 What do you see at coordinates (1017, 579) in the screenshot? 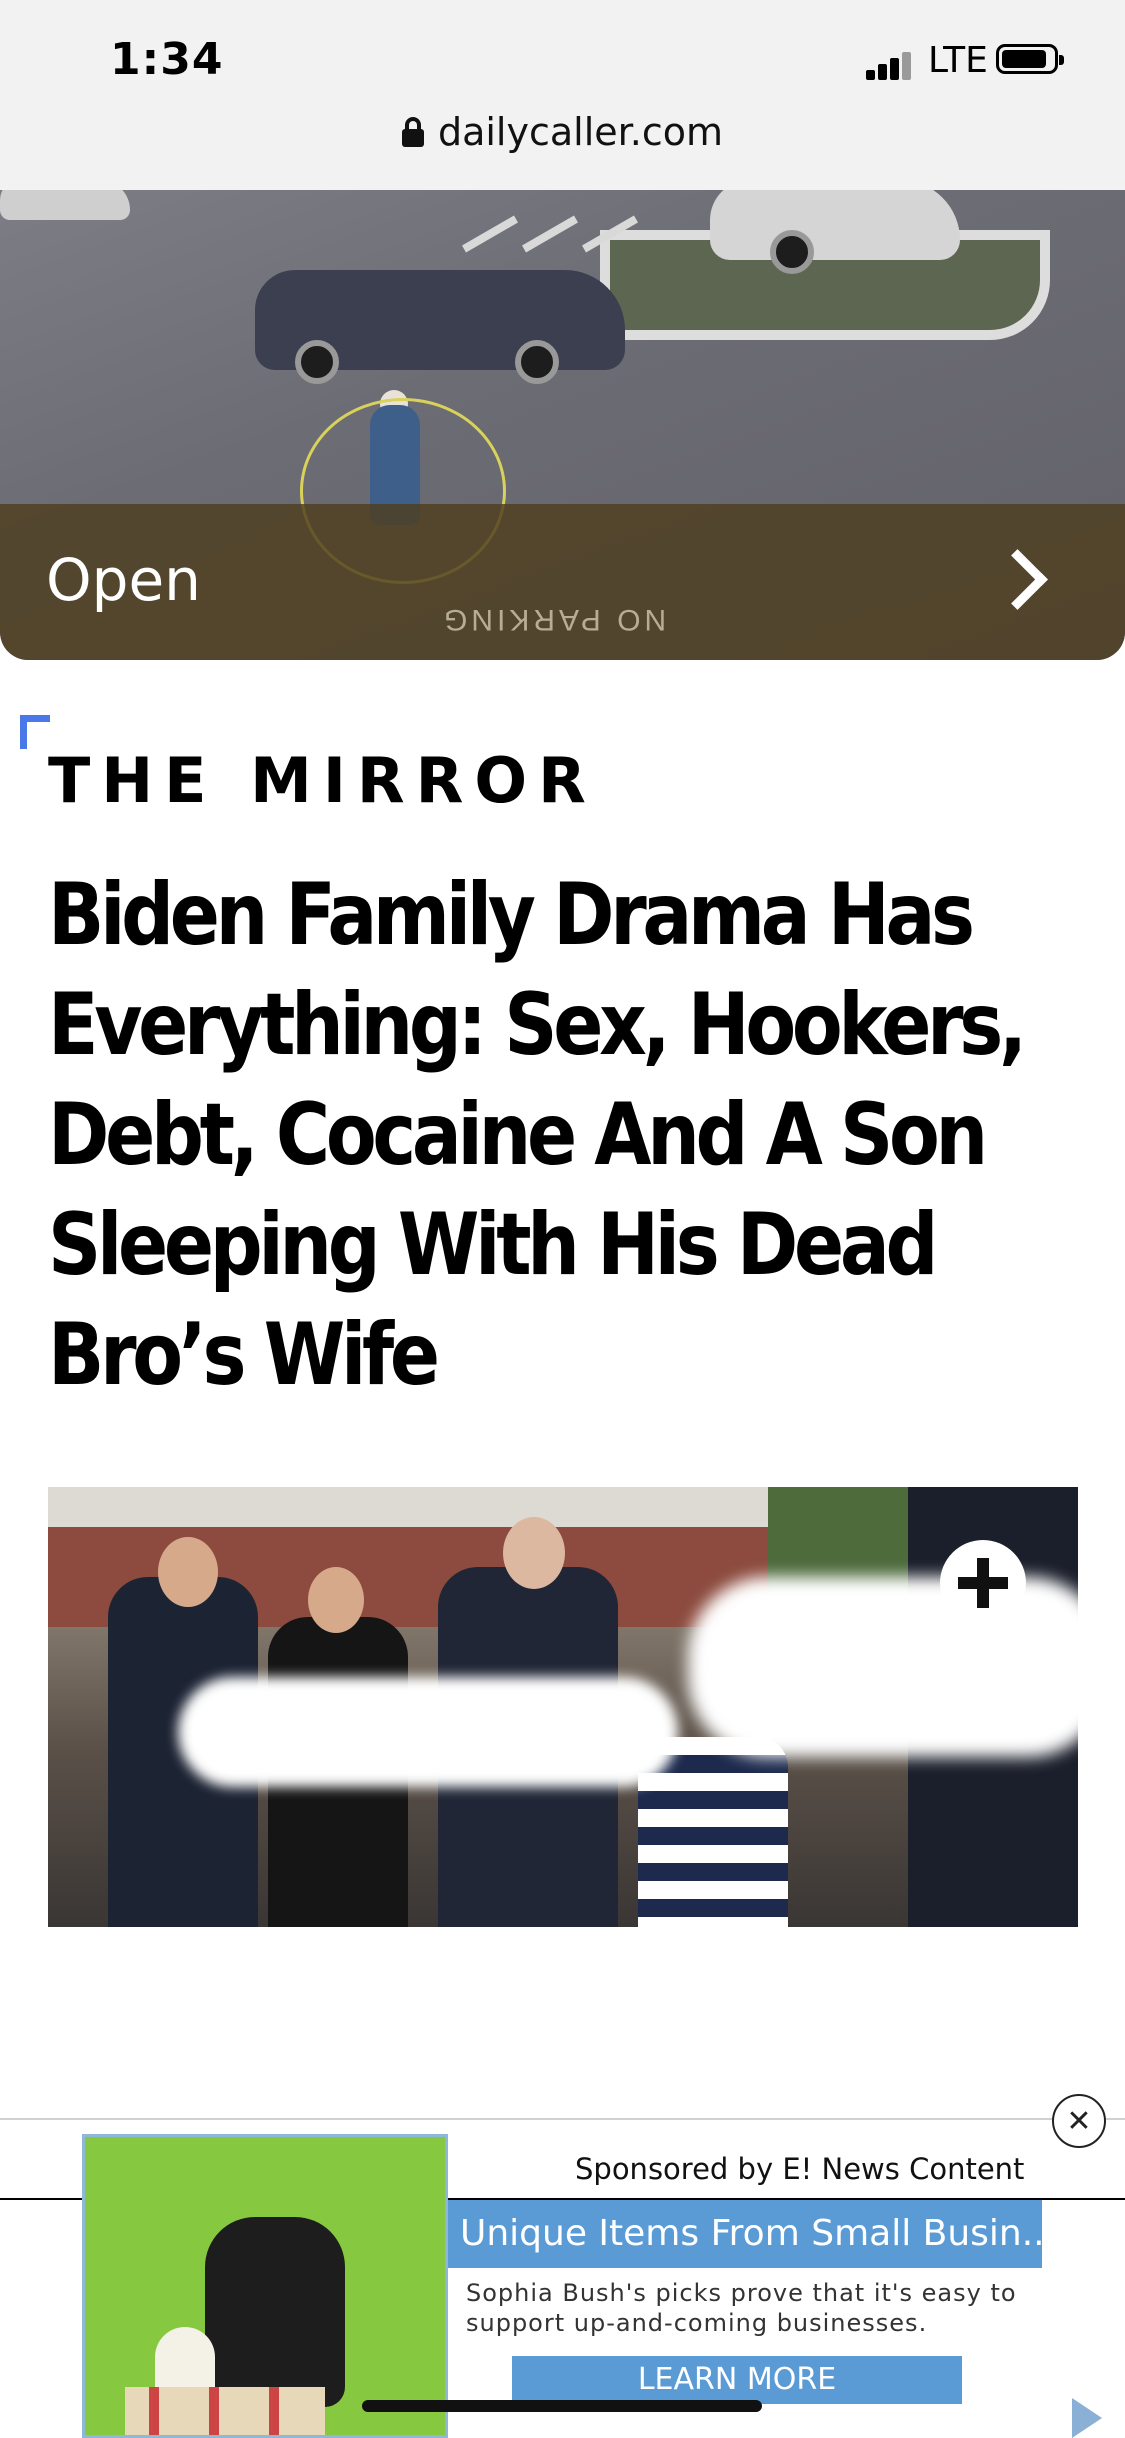
I see `chevron-right-icon` at bounding box center [1017, 579].